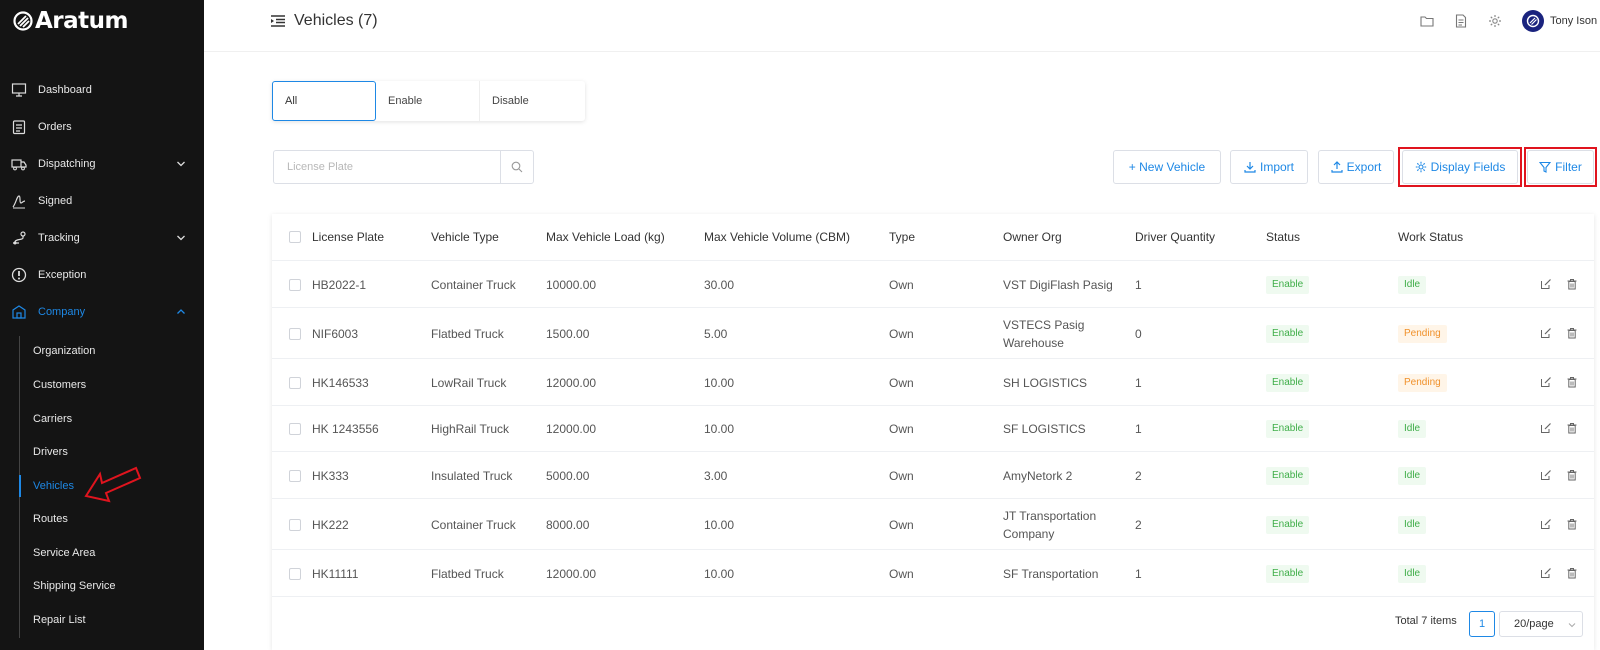  What do you see at coordinates (102, 201) in the screenshot?
I see `sidebar-item-signed: Signed` at bounding box center [102, 201].